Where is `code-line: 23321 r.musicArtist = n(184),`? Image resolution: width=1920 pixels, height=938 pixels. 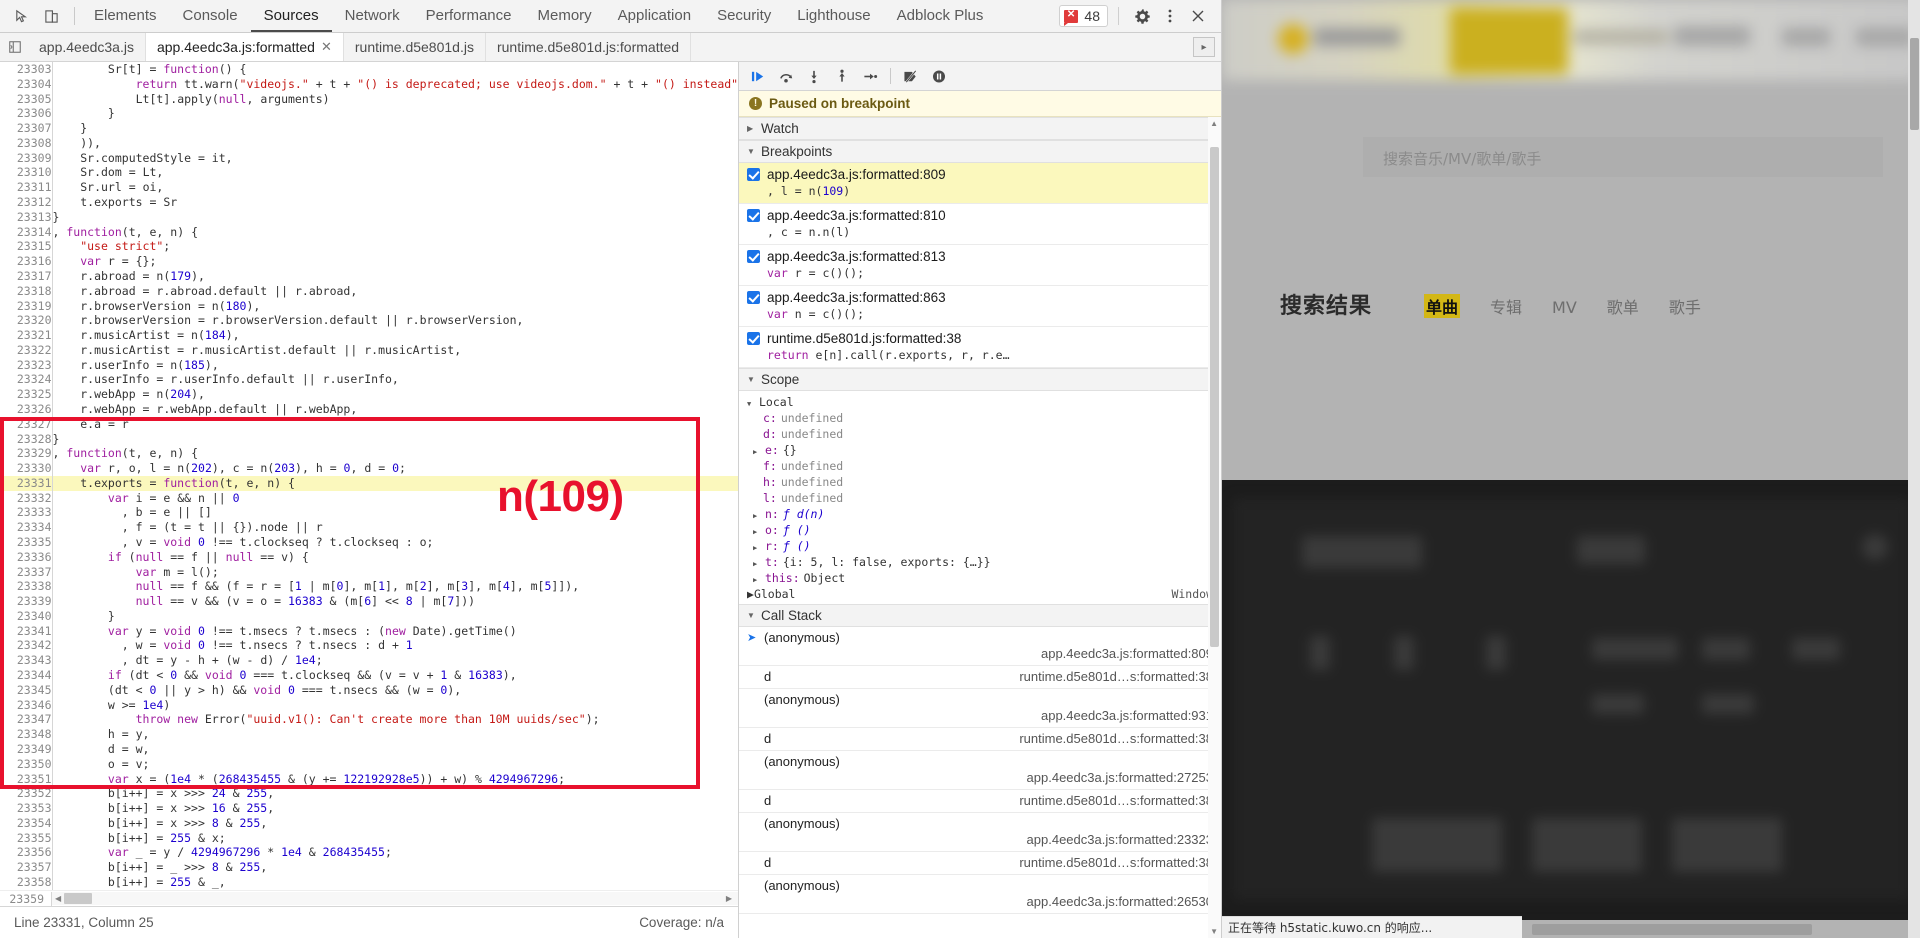
code-line: 23321 r.musicArtist = n(184), is located at coordinates (369, 335).